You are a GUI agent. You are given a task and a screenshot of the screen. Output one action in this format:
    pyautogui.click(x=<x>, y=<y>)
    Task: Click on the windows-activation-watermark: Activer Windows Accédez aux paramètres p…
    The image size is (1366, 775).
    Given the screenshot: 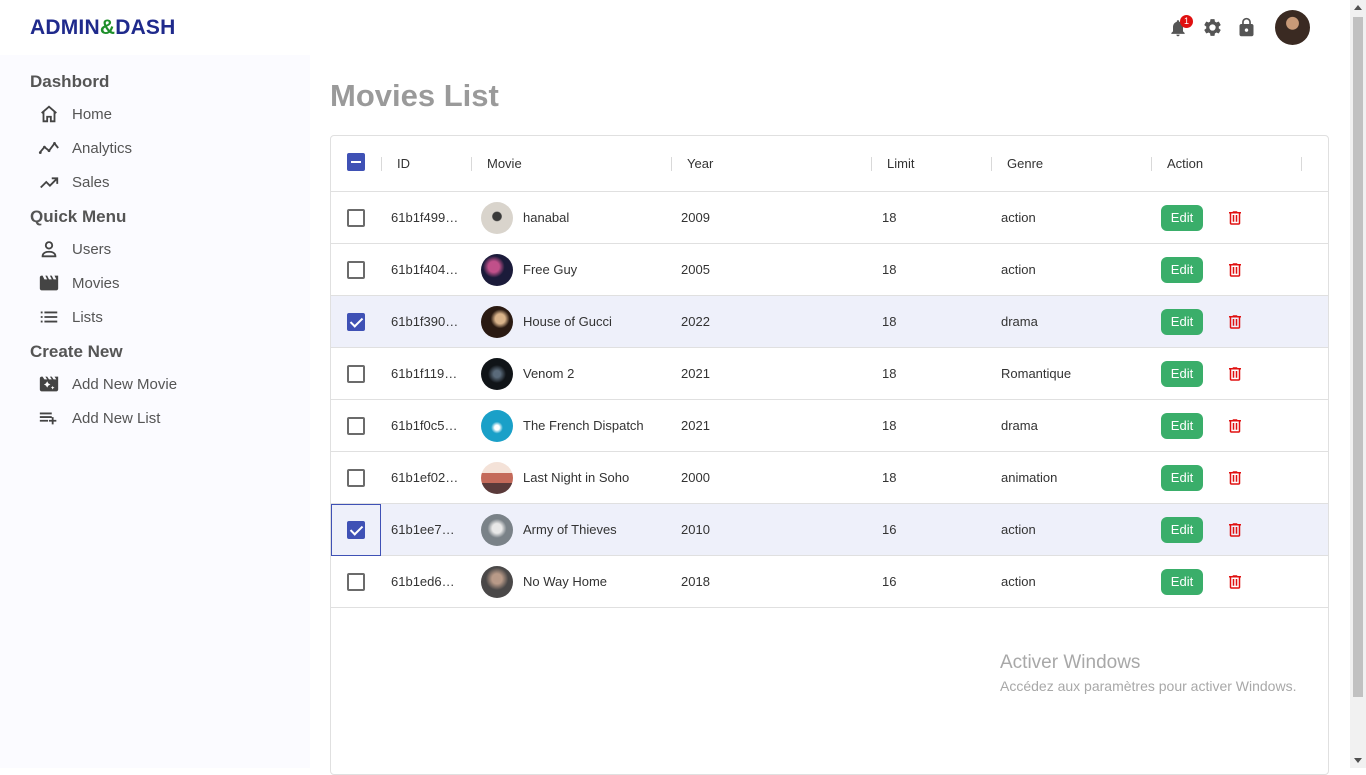 What is the action you would take?
    pyautogui.click(x=1148, y=673)
    